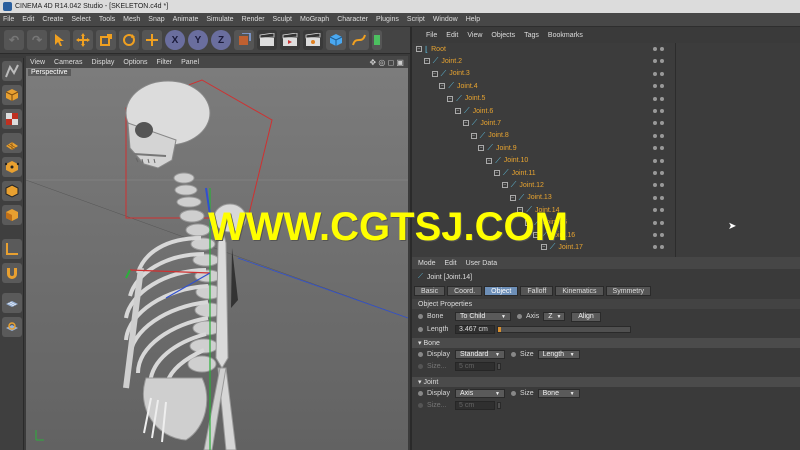 This screenshot has height=450, width=800. What do you see at coordinates (377, 40) in the screenshot?
I see `add-nurbs-button` at bounding box center [377, 40].